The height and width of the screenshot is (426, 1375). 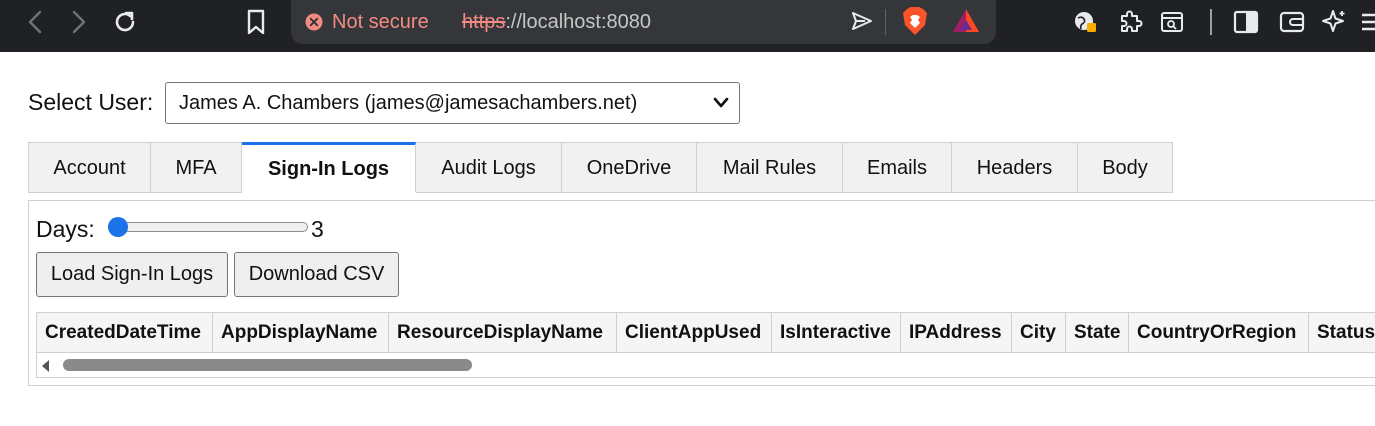 I want to click on brave-shield-icon, so click(x=915, y=21).